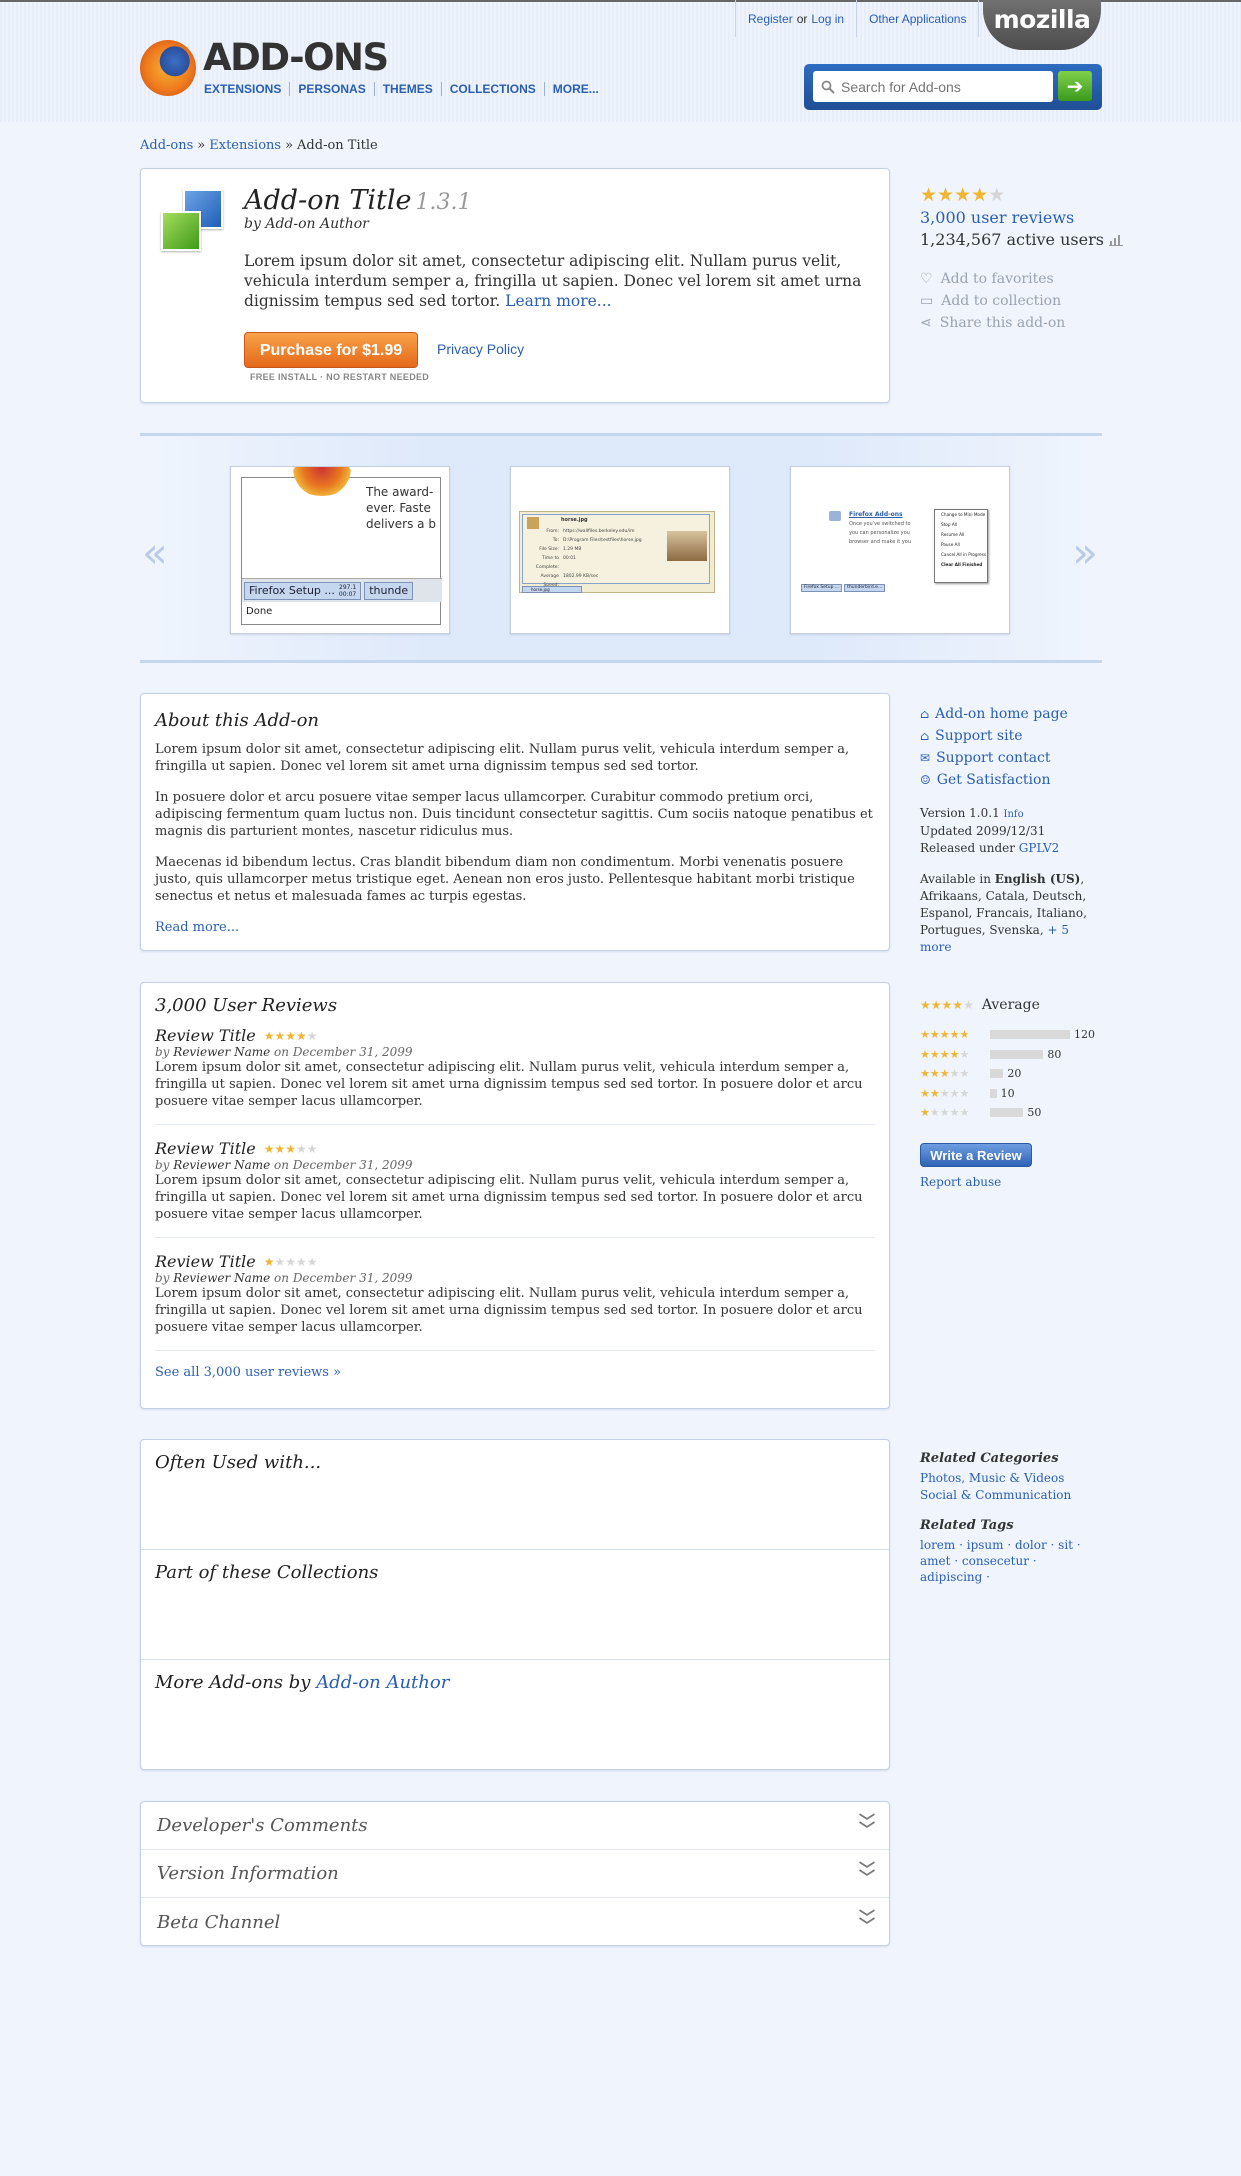 Image resolution: width=1241 pixels, height=2176 pixels. Describe the element at coordinates (1115, 240) in the screenshot. I see `stats-chart-icon` at that location.